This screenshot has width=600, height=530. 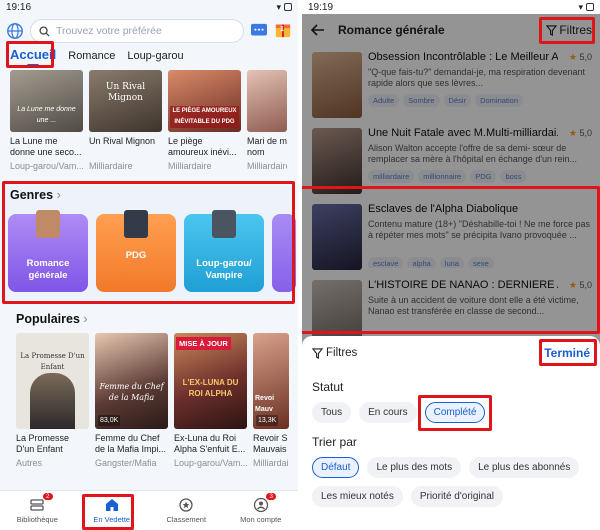 What do you see at coordinates (224, 269) in the screenshot?
I see `genre-label: Loup-garou/ Vampire` at bounding box center [224, 269].